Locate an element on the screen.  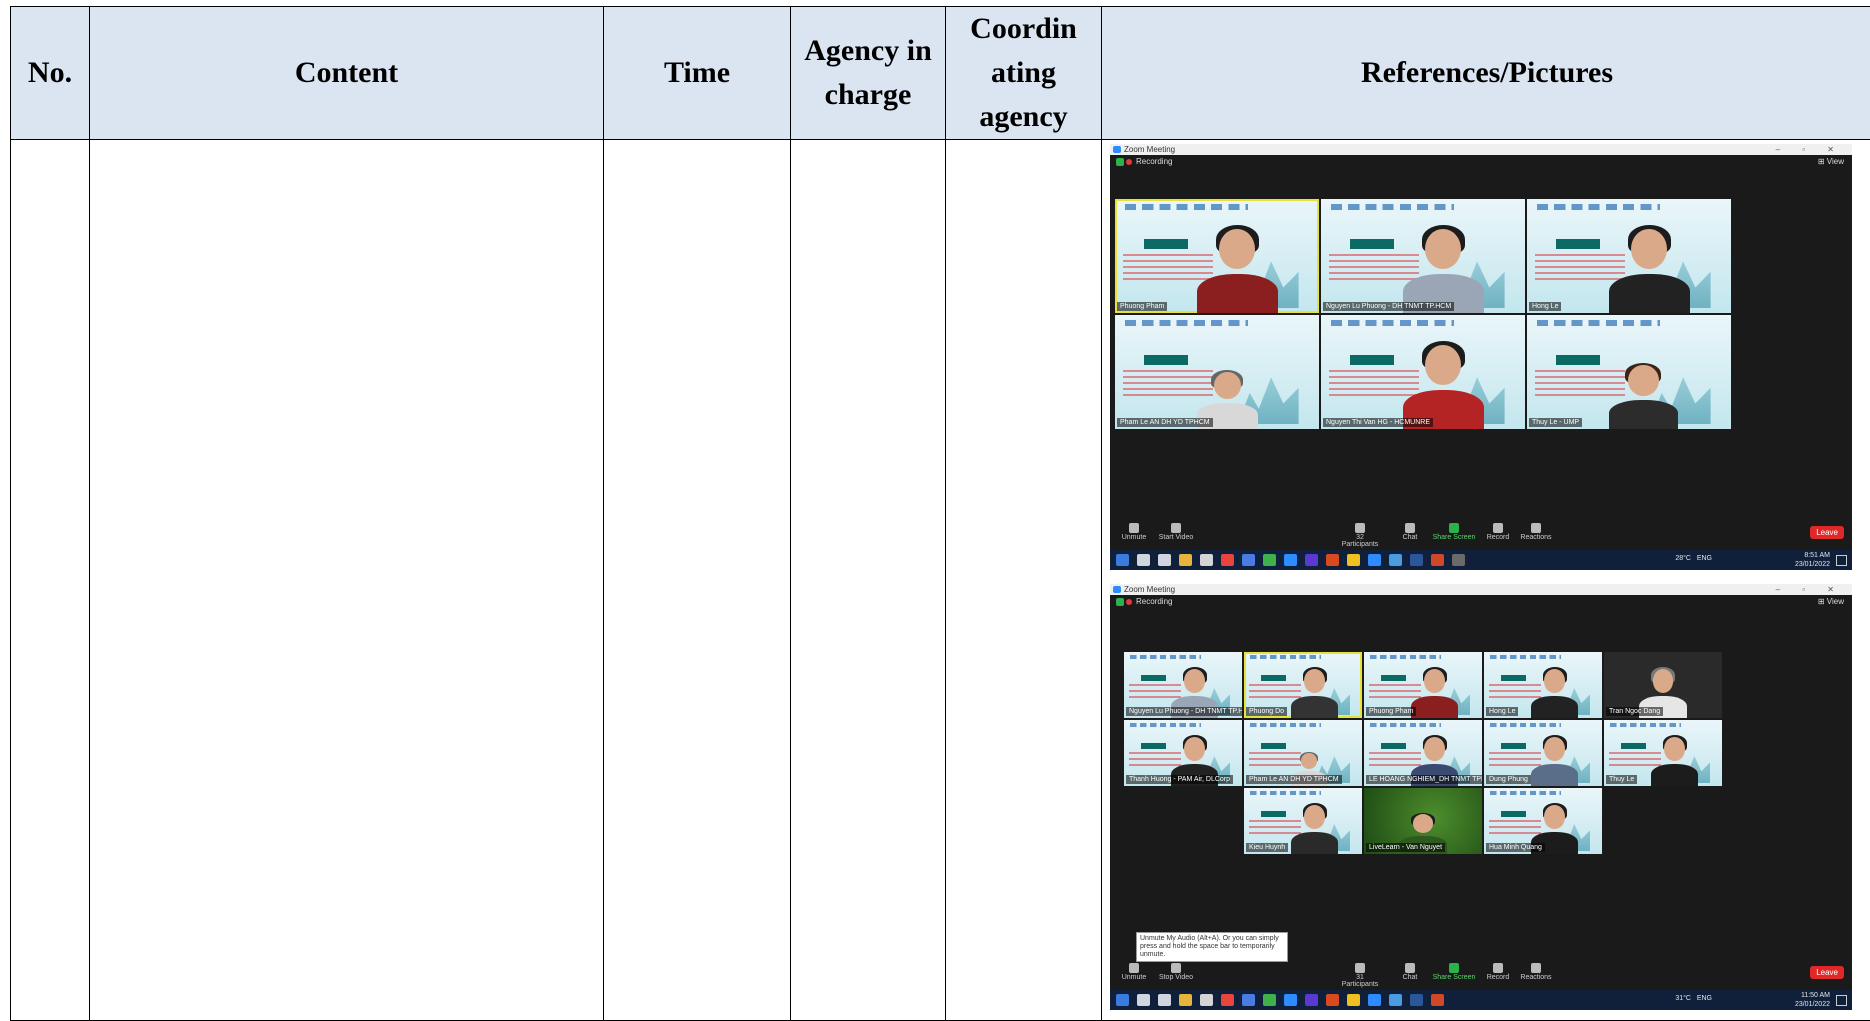
start-video-button: Start Video is located at coordinates (1176, 531).